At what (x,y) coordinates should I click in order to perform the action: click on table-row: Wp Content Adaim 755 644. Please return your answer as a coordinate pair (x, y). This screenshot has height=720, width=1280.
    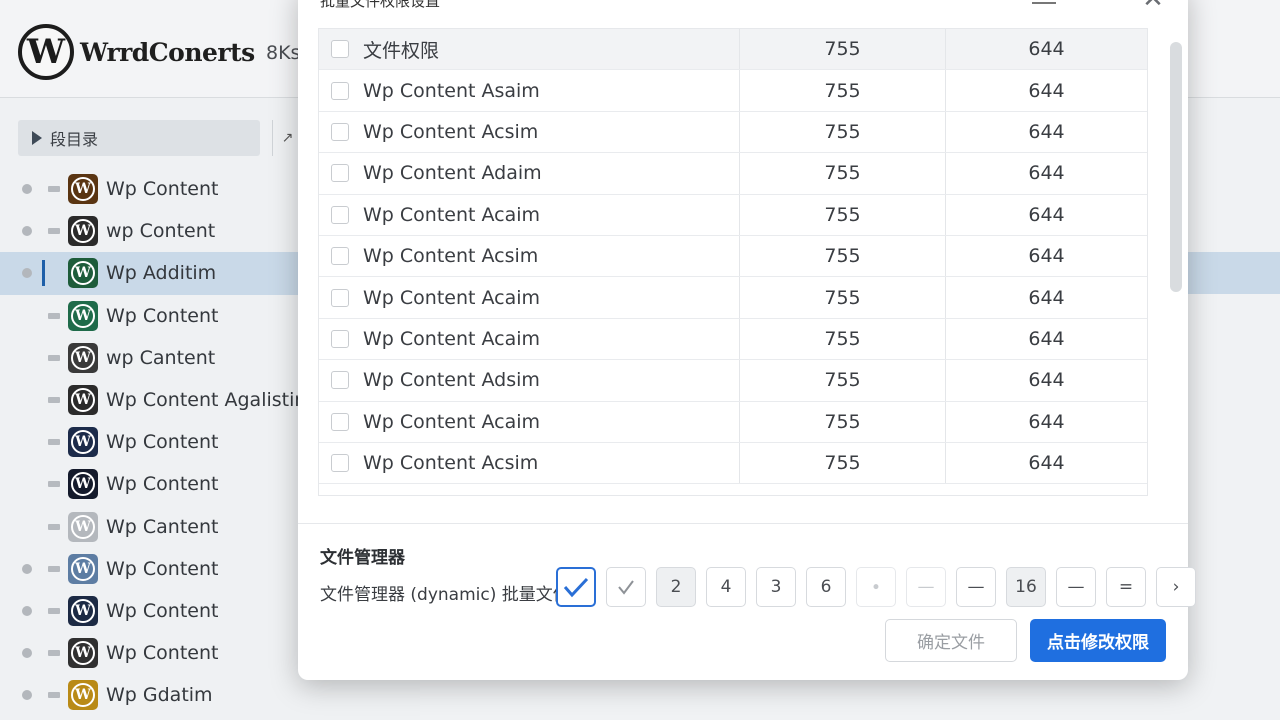
    Looking at the image, I should click on (733, 174).